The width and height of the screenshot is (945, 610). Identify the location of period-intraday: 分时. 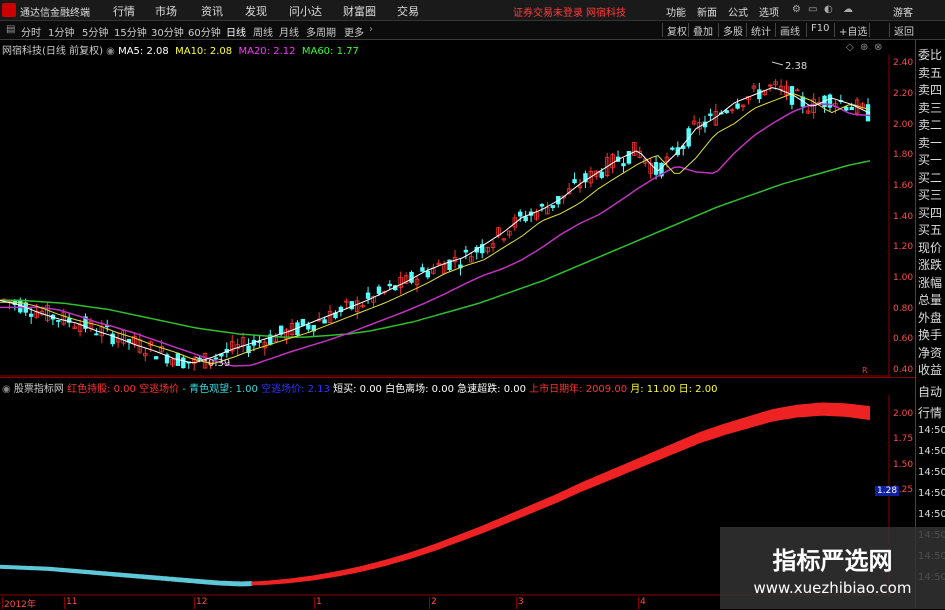
(31, 31).